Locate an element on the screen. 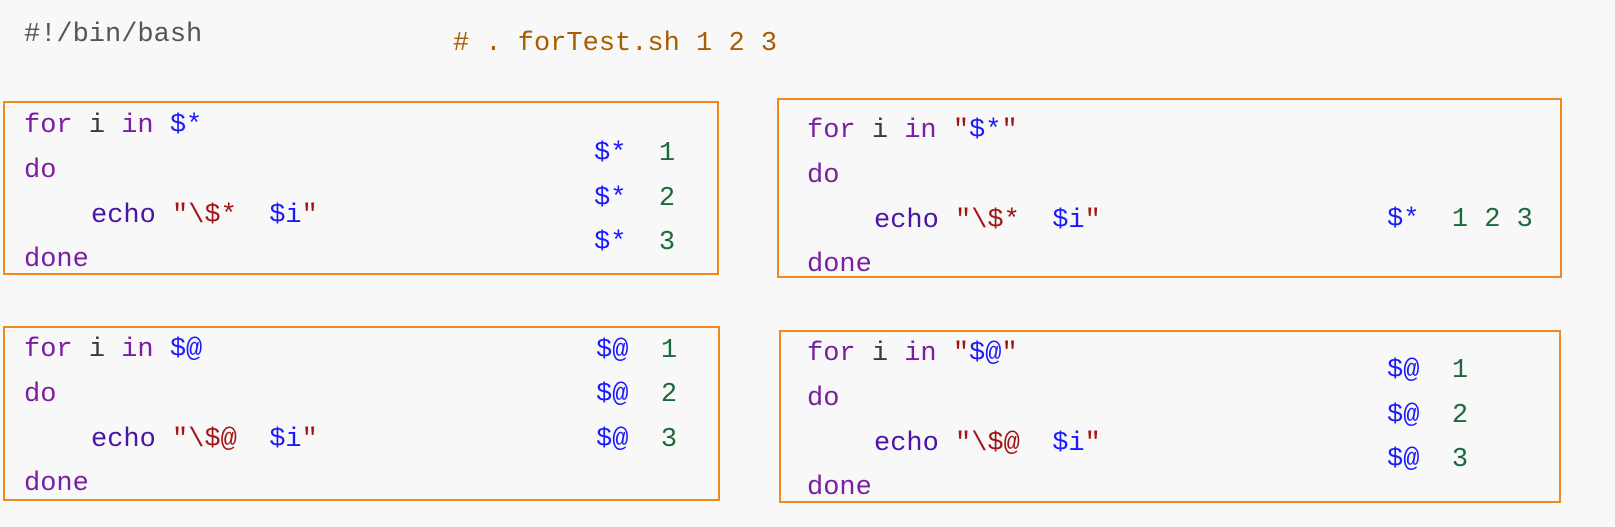  output-line: $* 1 is located at coordinates (634, 154).